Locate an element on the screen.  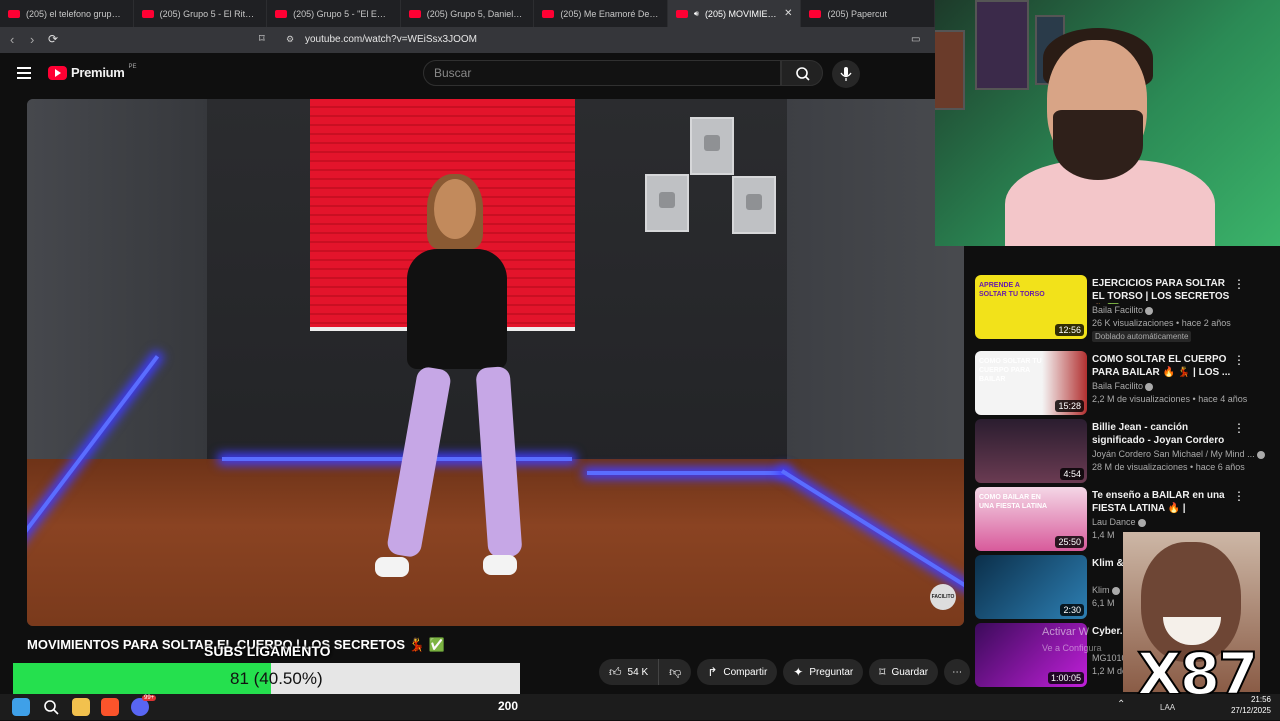
voice-search-button is located at coordinates (846, 74).